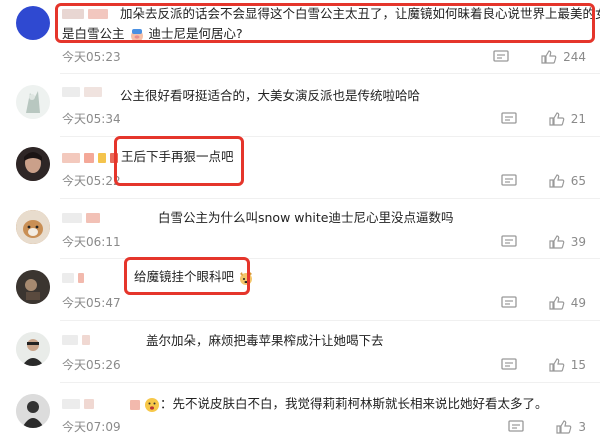 Image resolution: width=600 pixels, height=445 pixels. What do you see at coordinates (578, 303) in the screenshot?
I see `like-count: 49` at bounding box center [578, 303].